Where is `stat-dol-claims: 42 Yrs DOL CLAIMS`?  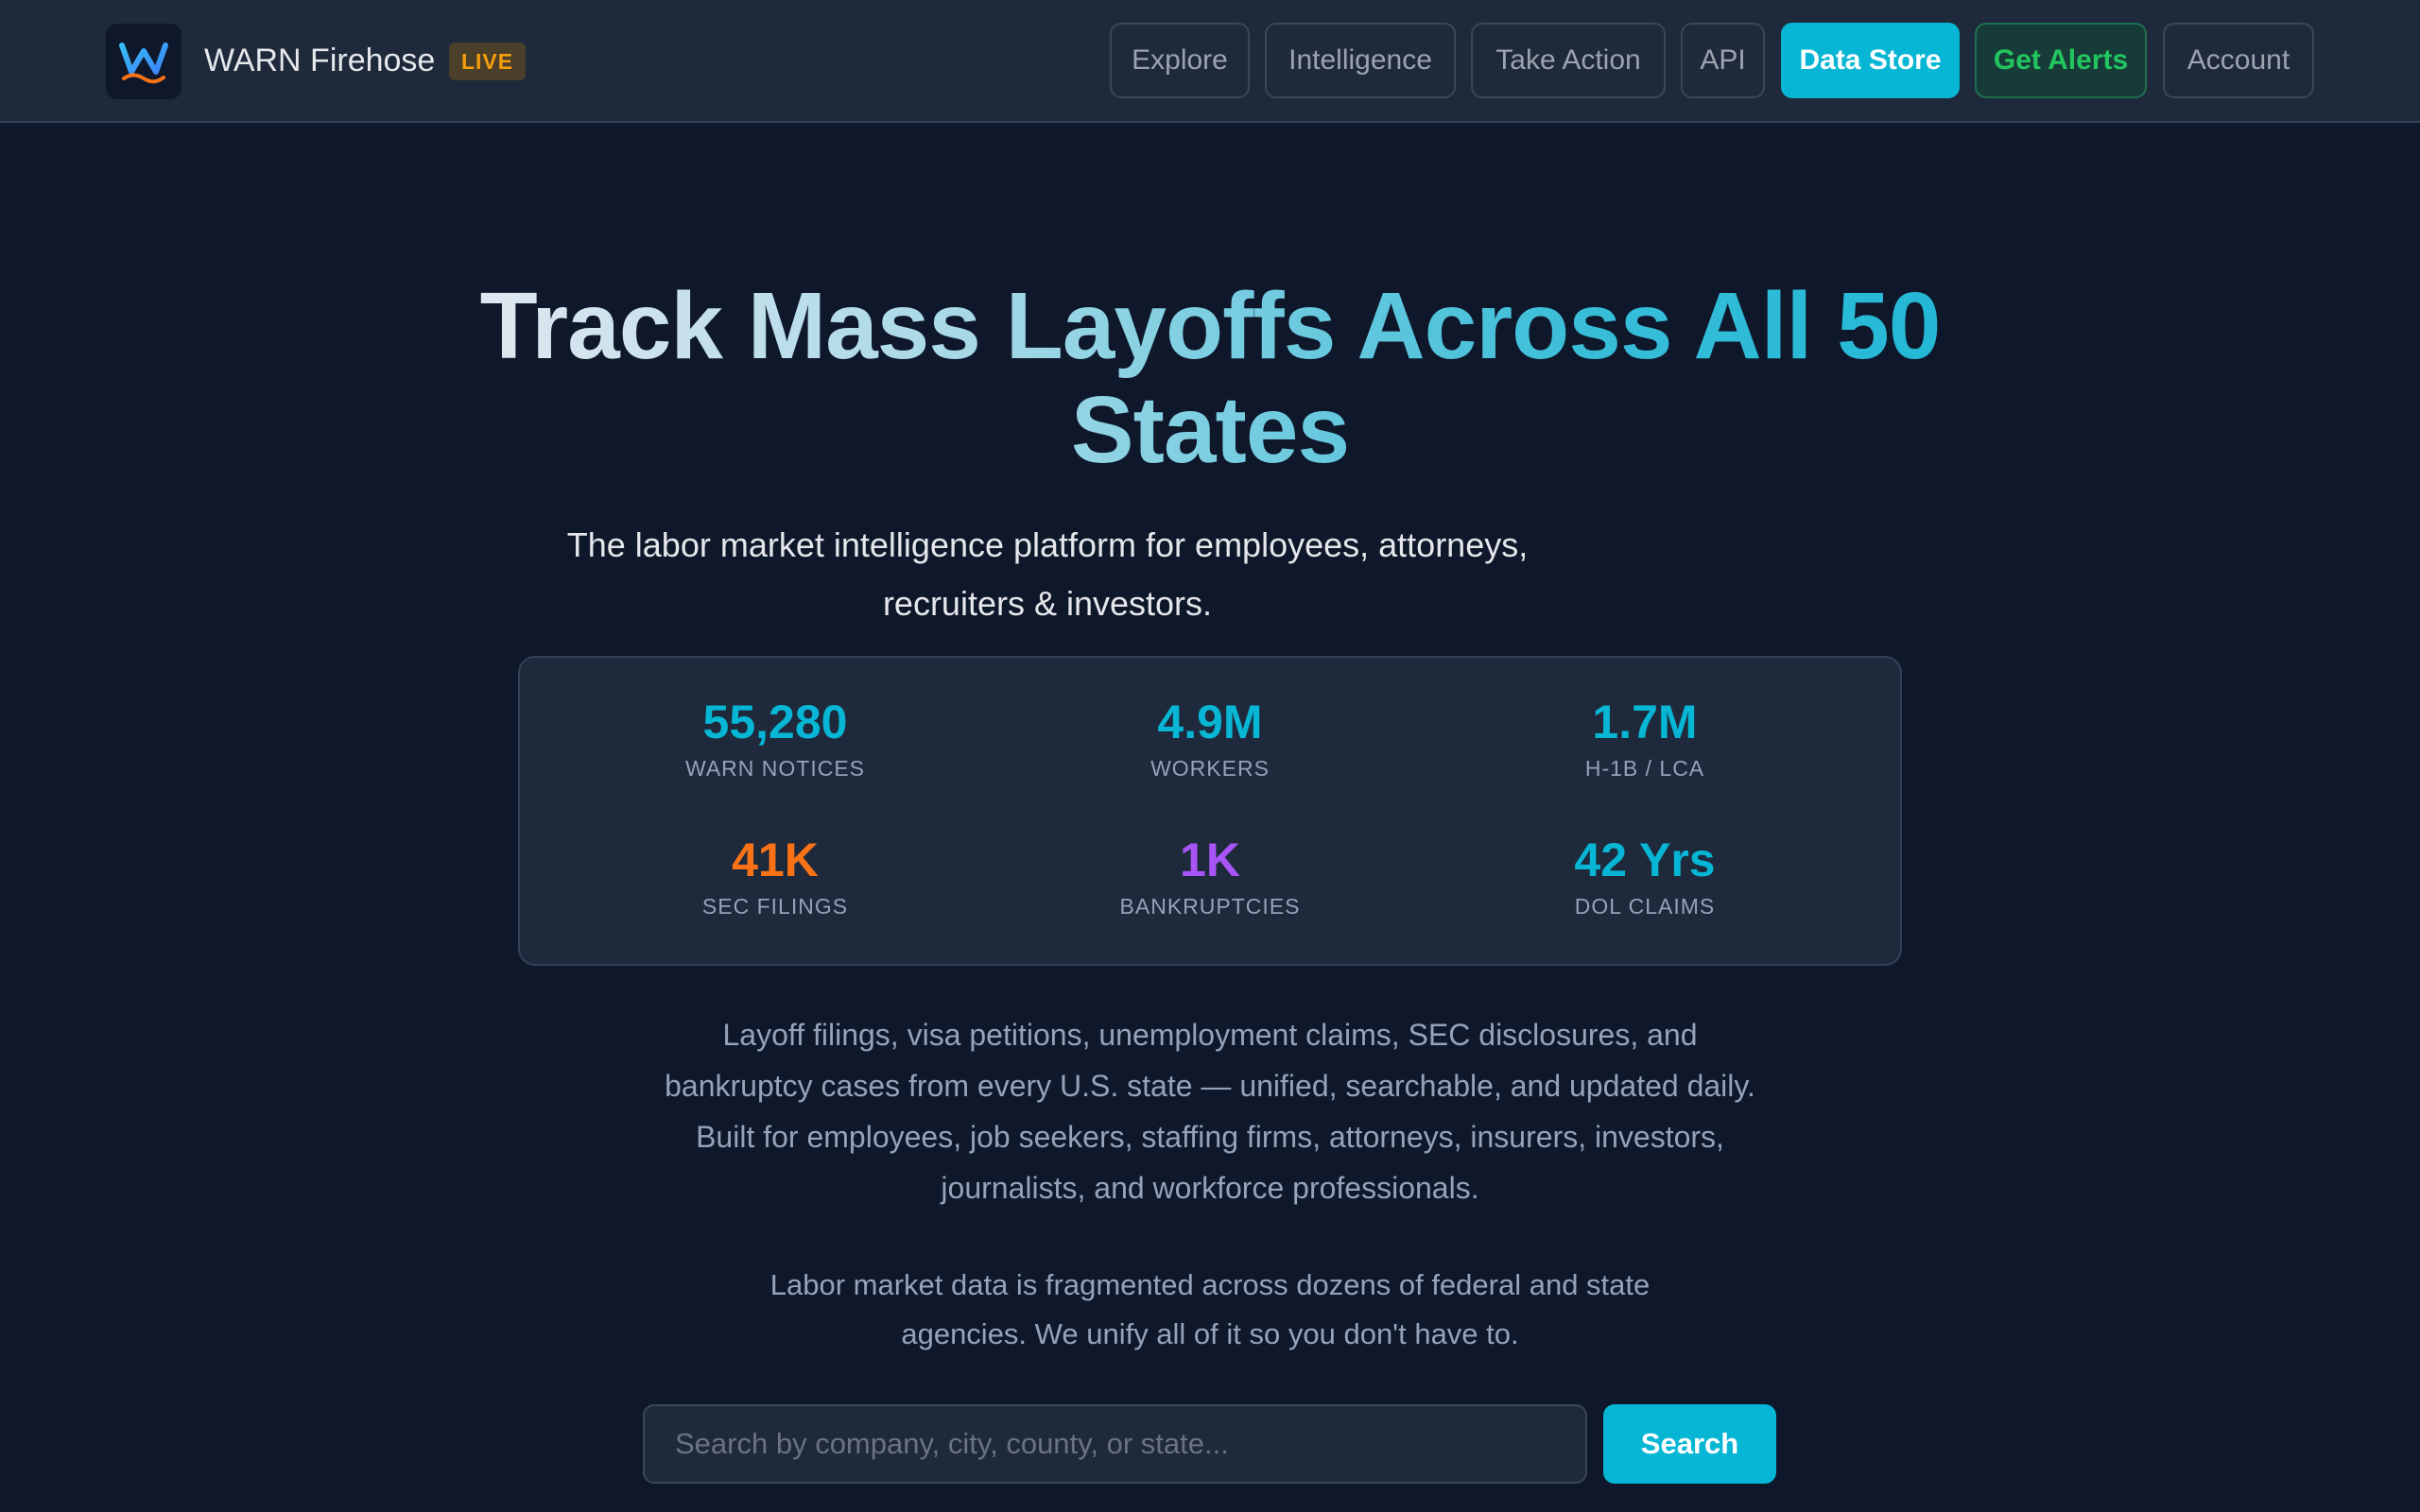 stat-dol-claims: 42 Yrs DOL CLAIMS is located at coordinates (1645, 876).